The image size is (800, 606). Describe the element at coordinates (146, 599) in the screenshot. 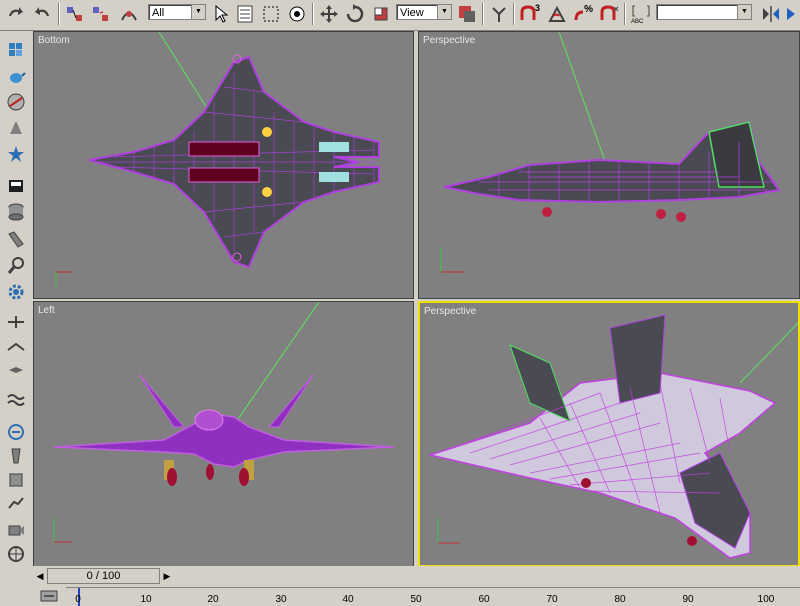

I see `ruler-label: 10` at that location.